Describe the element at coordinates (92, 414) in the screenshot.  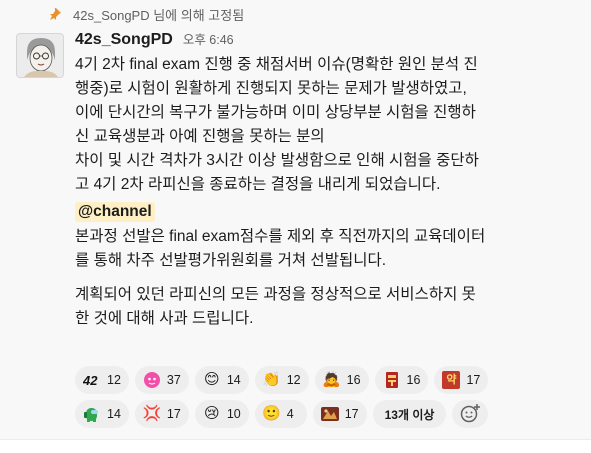
I see `green-crewmate-icon` at that location.